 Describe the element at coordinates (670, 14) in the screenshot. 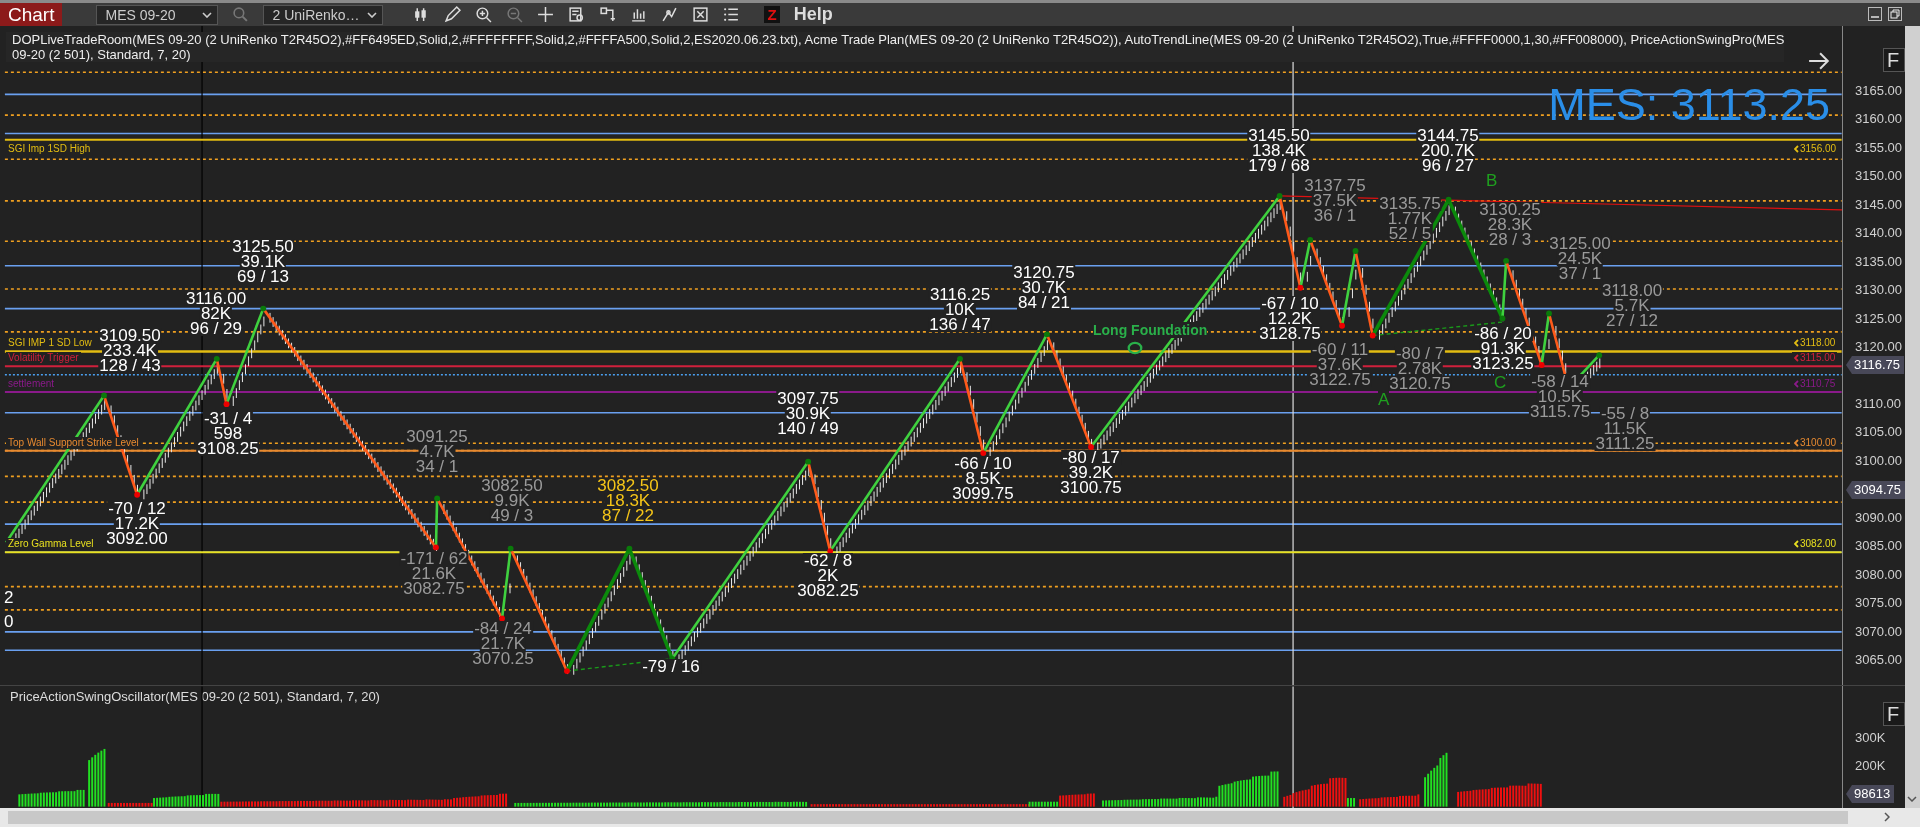

I see `line-tool-icon` at that location.